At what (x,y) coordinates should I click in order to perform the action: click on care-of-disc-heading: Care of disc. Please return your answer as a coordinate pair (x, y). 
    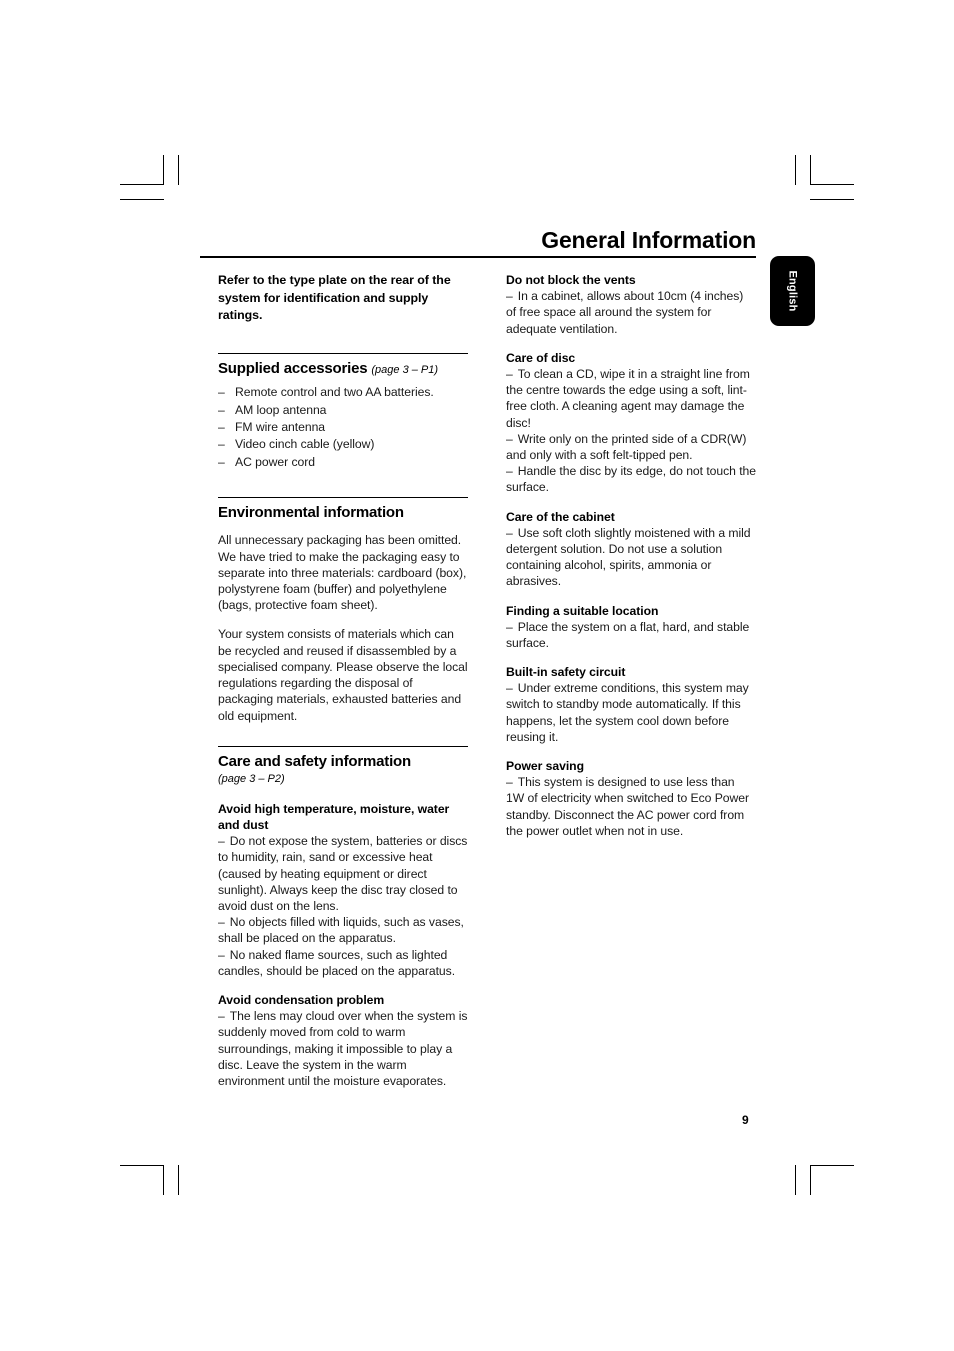
    Looking at the image, I should click on (541, 357).